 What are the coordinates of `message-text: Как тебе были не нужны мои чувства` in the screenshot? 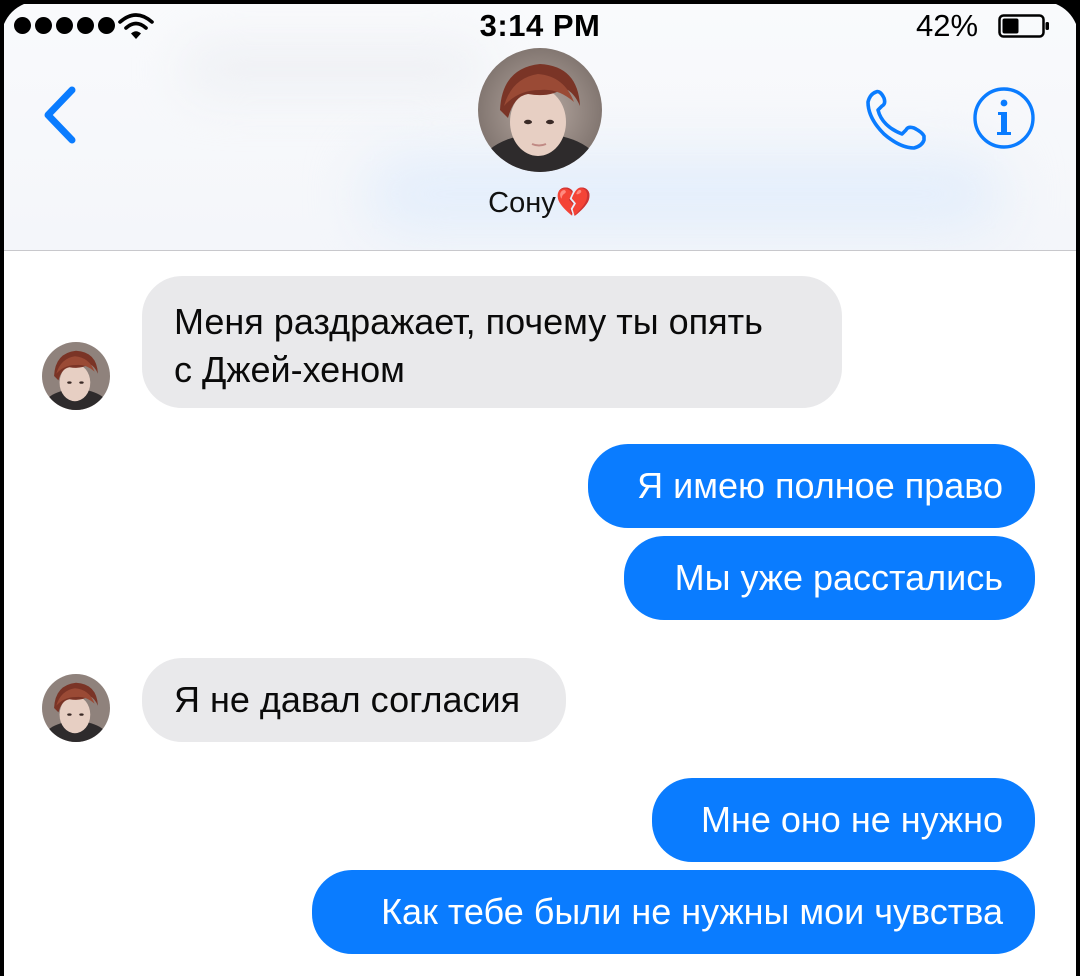 It's located at (692, 911).